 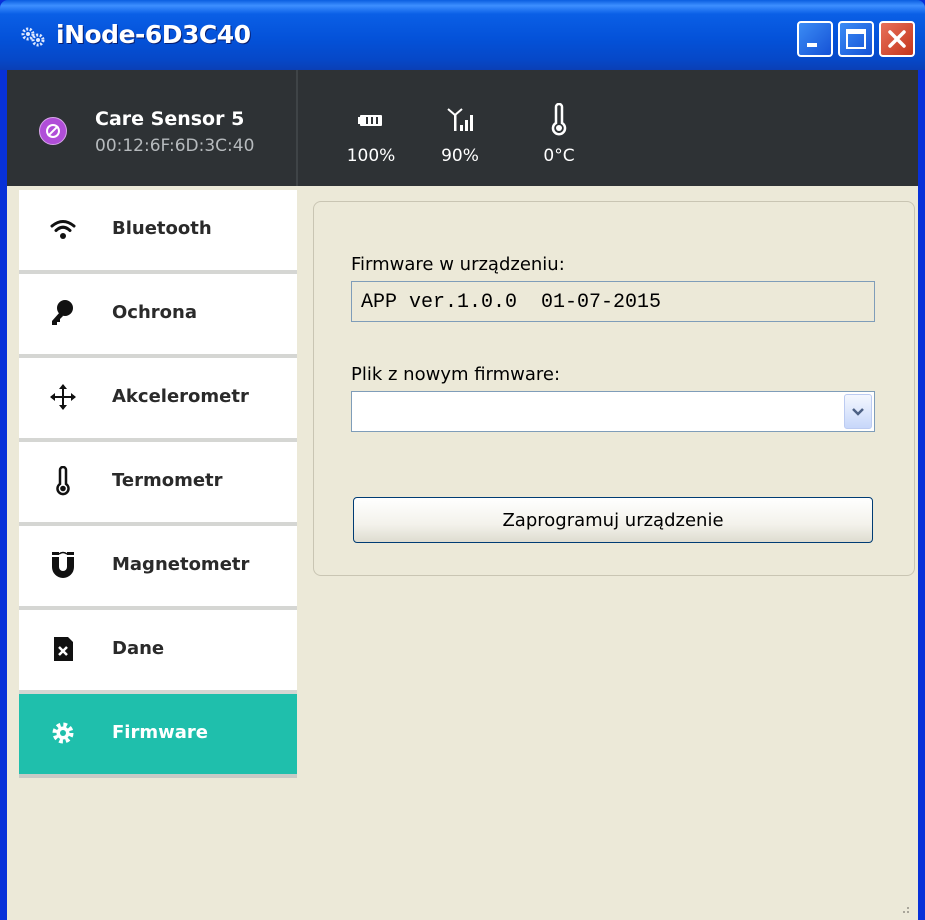 I want to click on key-icon, so click(x=62, y=312).